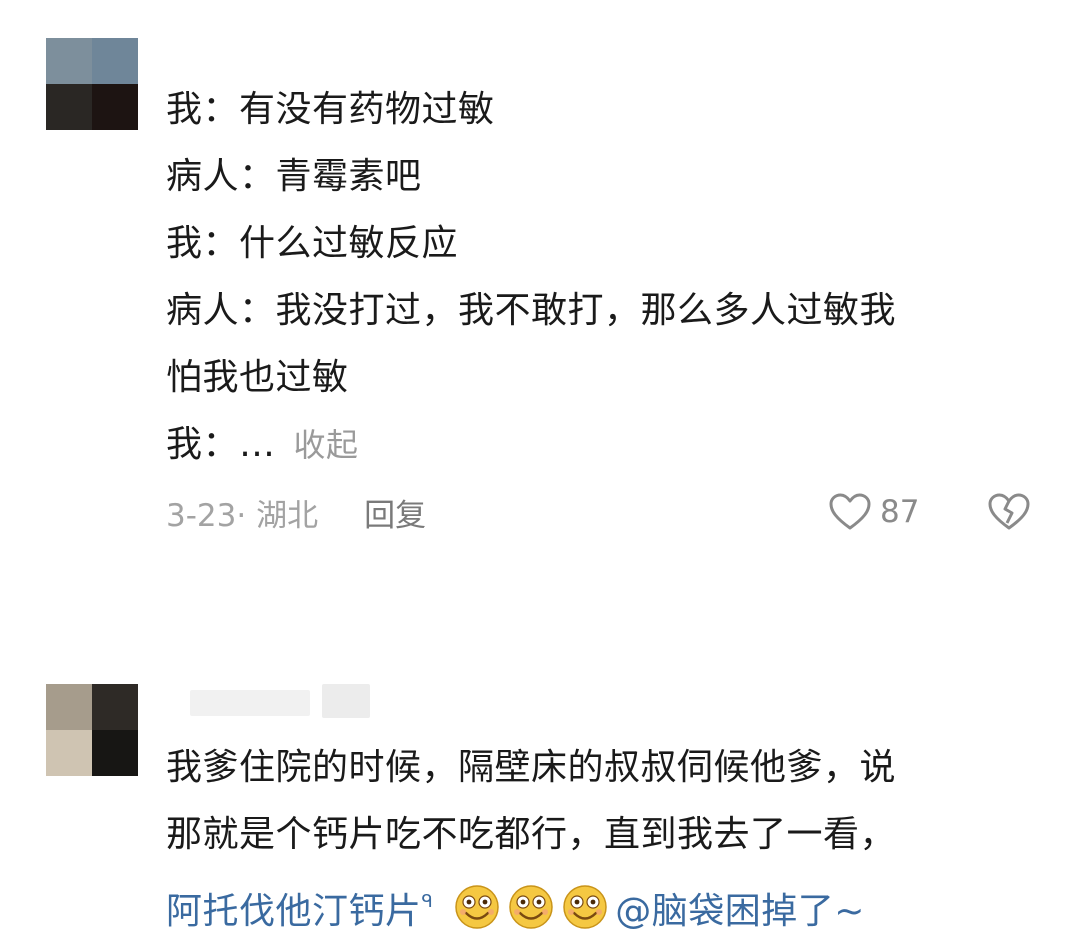 This screenshot has height=940, width=1079. What do you see at coordinates (531, 444) in the screenshot?
I see `comment-line-last: 我：… 收起` at bounding box center [531, 444].